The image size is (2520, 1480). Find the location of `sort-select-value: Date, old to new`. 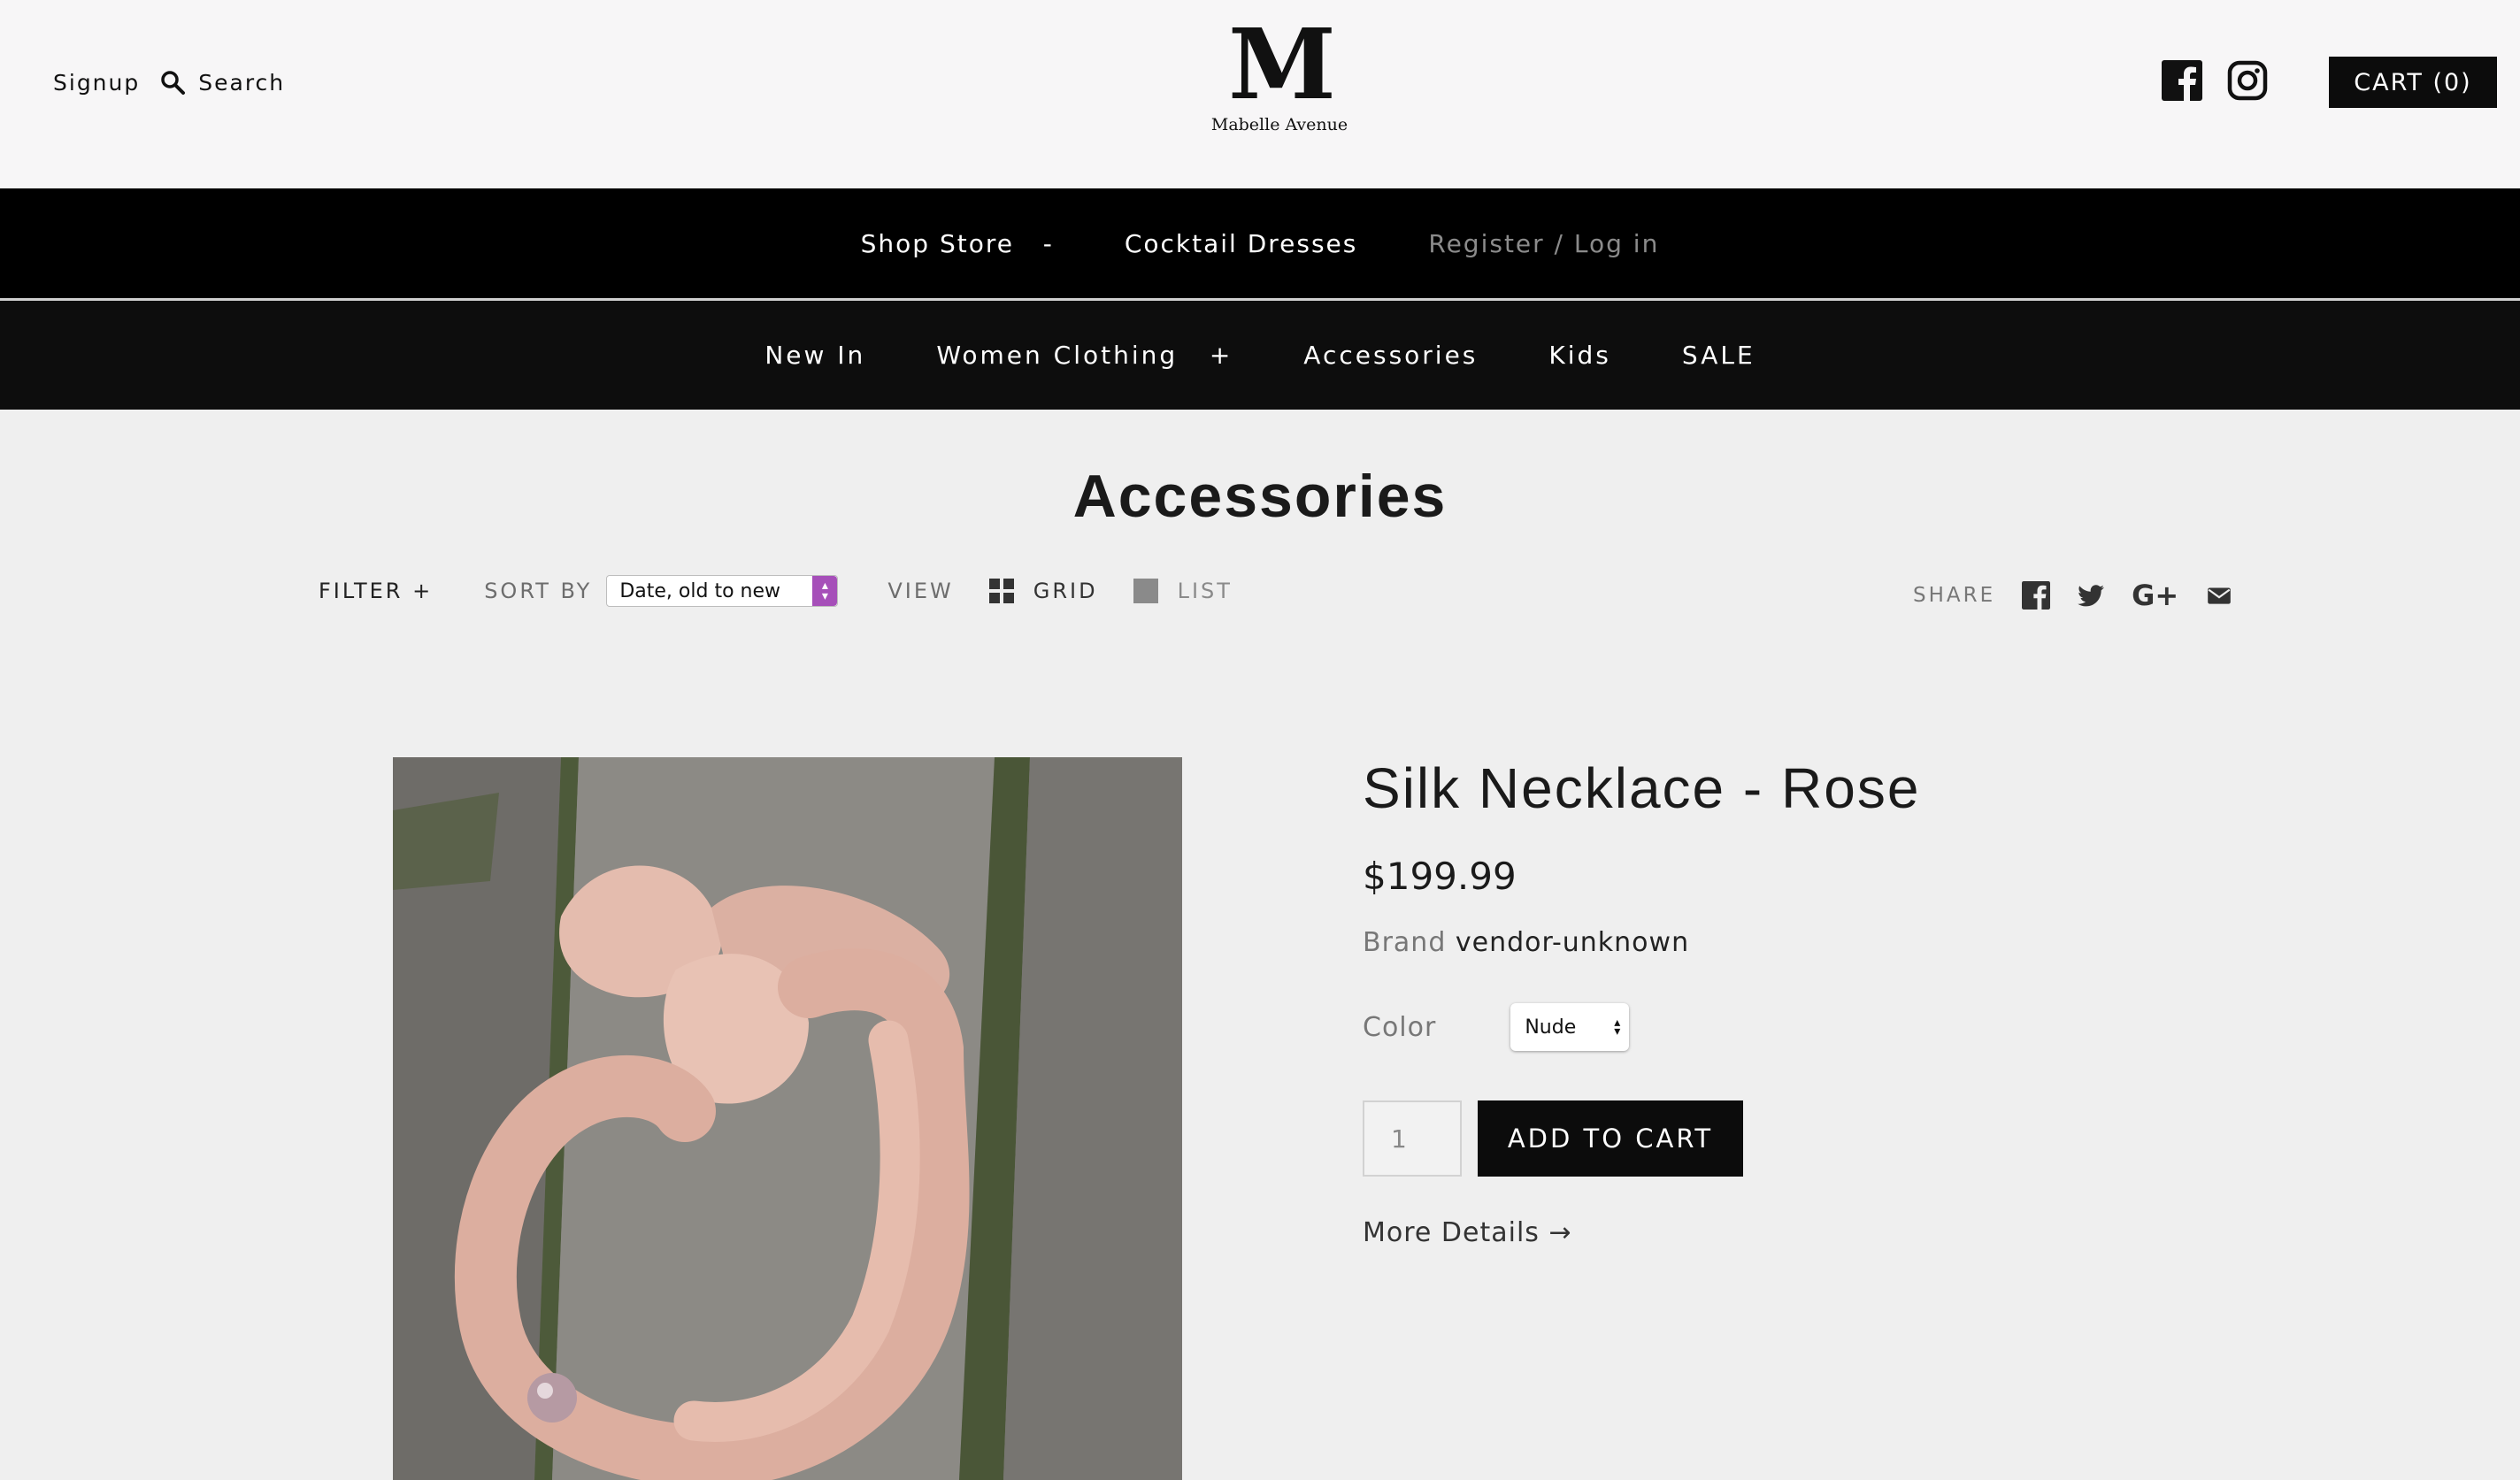

sort-select-value: Date, old to new is located at coordinates (699, 590).